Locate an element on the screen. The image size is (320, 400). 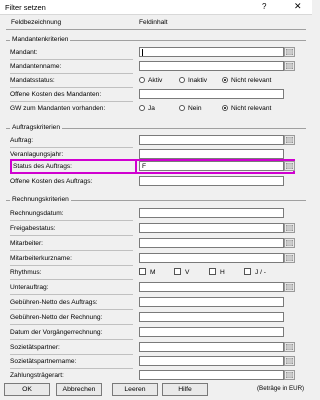
clear-button: Leeren is located at coordinates (135, 389).